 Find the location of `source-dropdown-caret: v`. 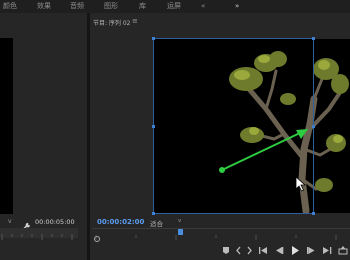

source-dropdown-caret: v is located at coordinates (10, 221).